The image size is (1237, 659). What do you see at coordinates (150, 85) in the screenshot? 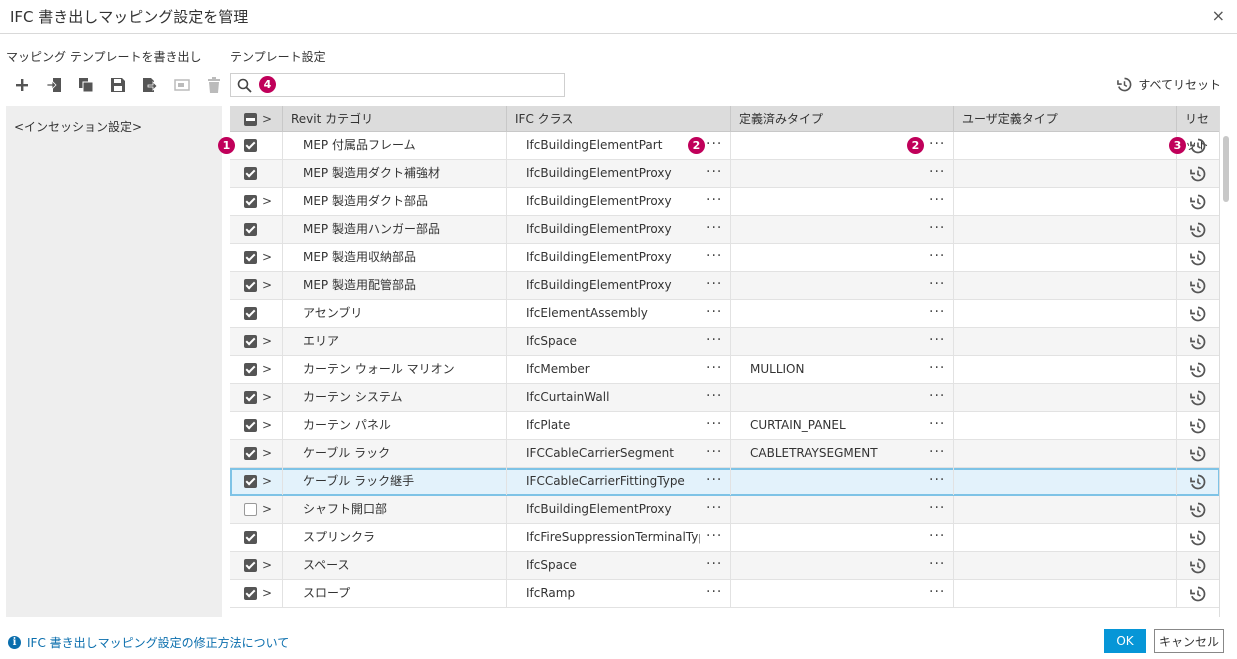
I see `export-icon` at bounding box center [150, 85].